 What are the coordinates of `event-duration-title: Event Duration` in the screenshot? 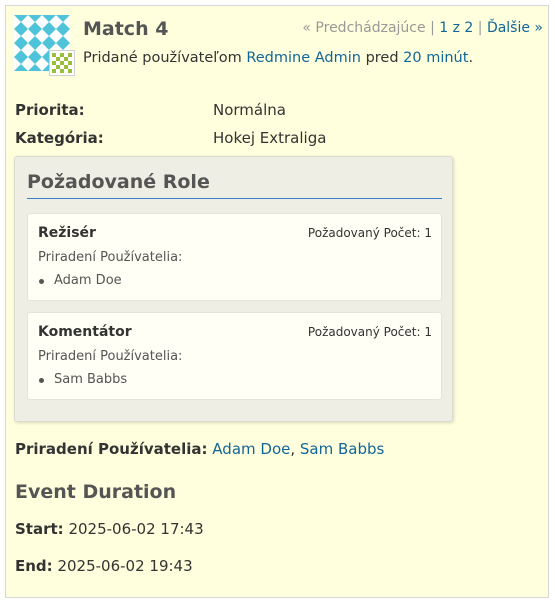 It's located at (96, 492).